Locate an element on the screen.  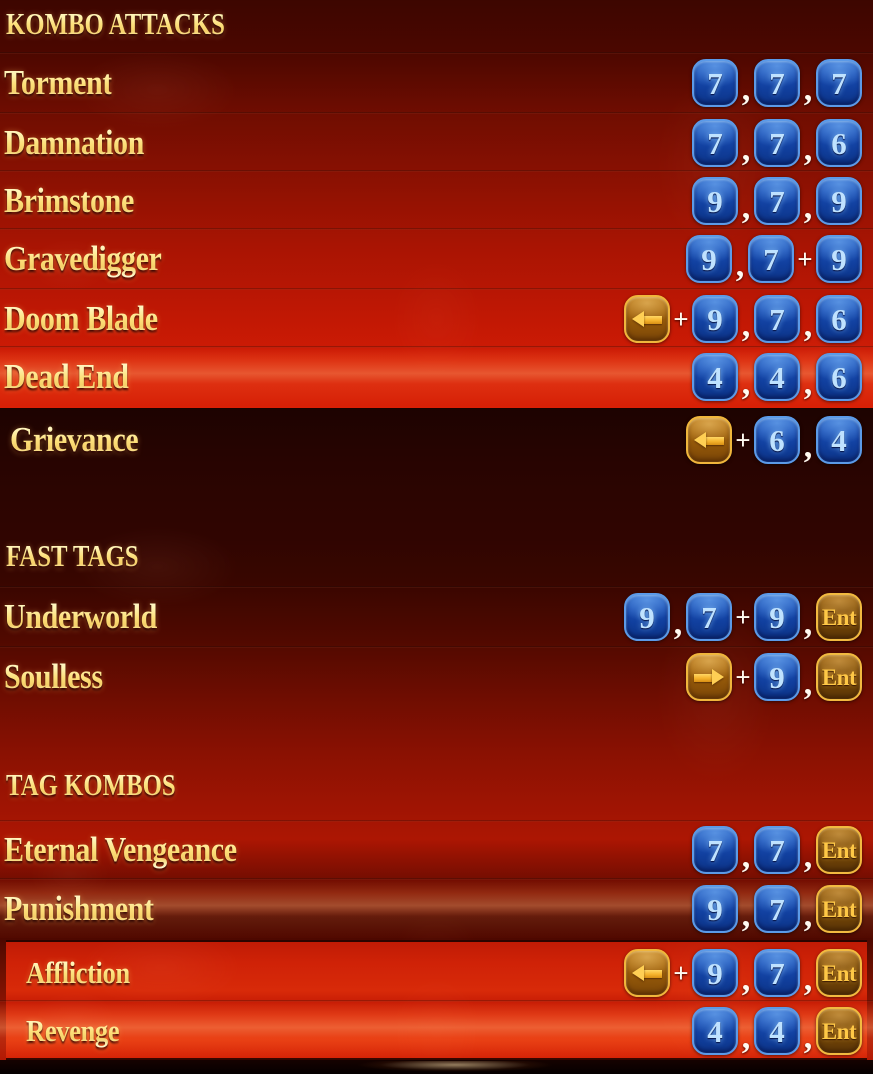
table-row: Gravedigger 9, 7 +9 is located at coordinates (436, 259).